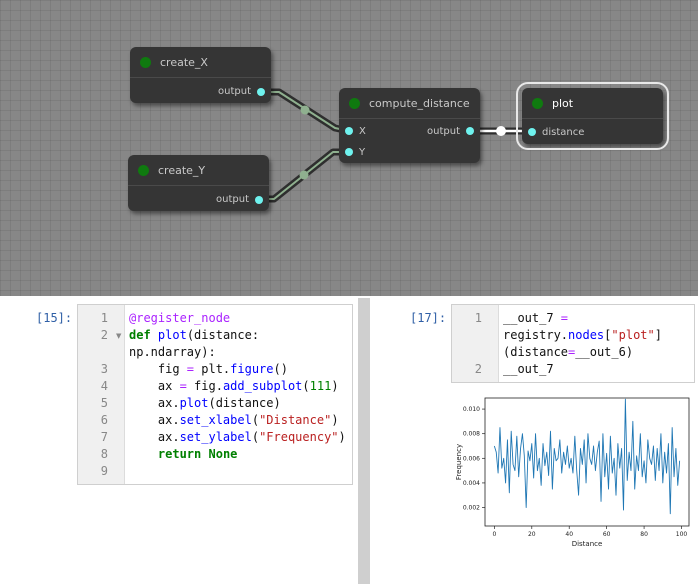 Image resolution: width=698 pixels, height=584 pixels. Describe the element at coordinates (607, 534) in the screenshot. I see `x-tick-label: 60` at that location.